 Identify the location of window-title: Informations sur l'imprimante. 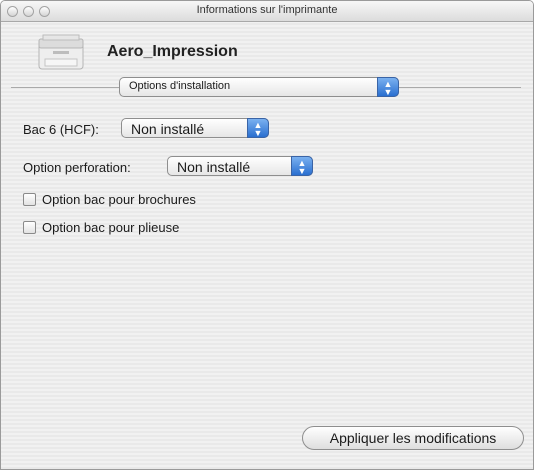
(267, 10).